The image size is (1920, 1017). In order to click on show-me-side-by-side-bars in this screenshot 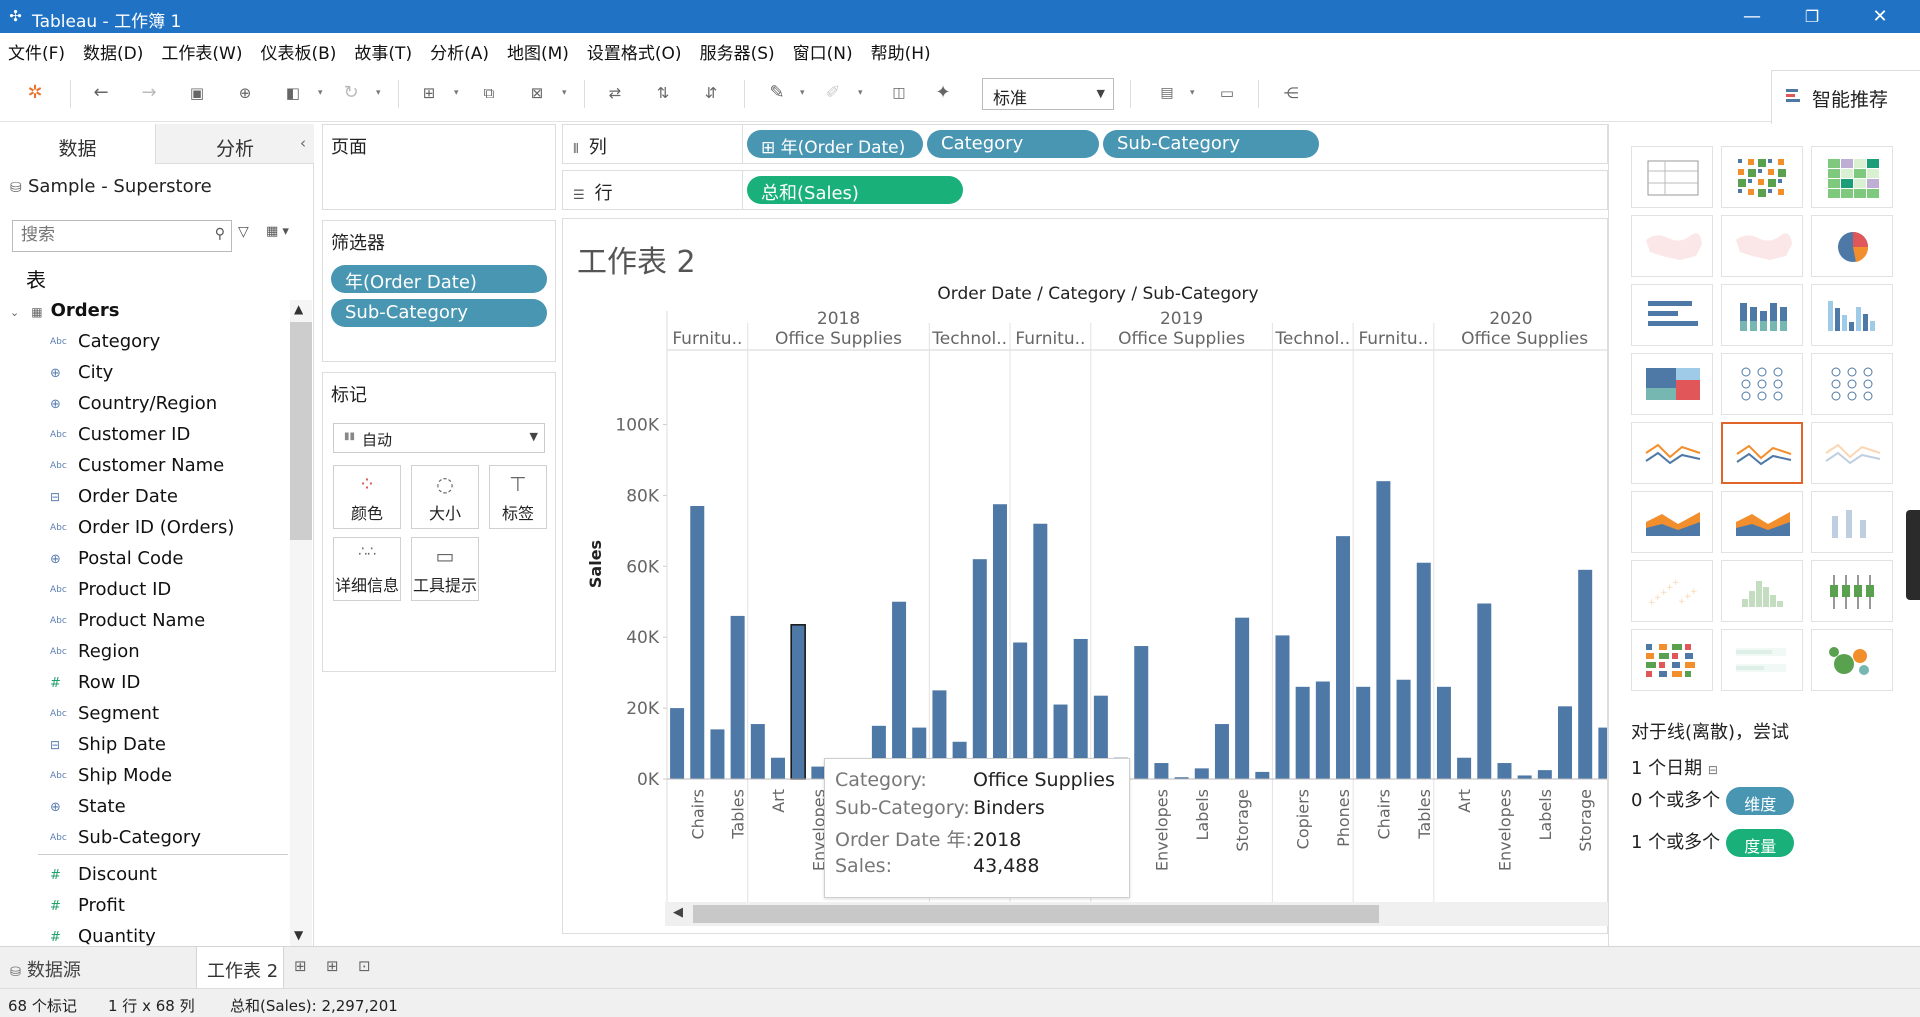, I will do `click(1852, 315)`.